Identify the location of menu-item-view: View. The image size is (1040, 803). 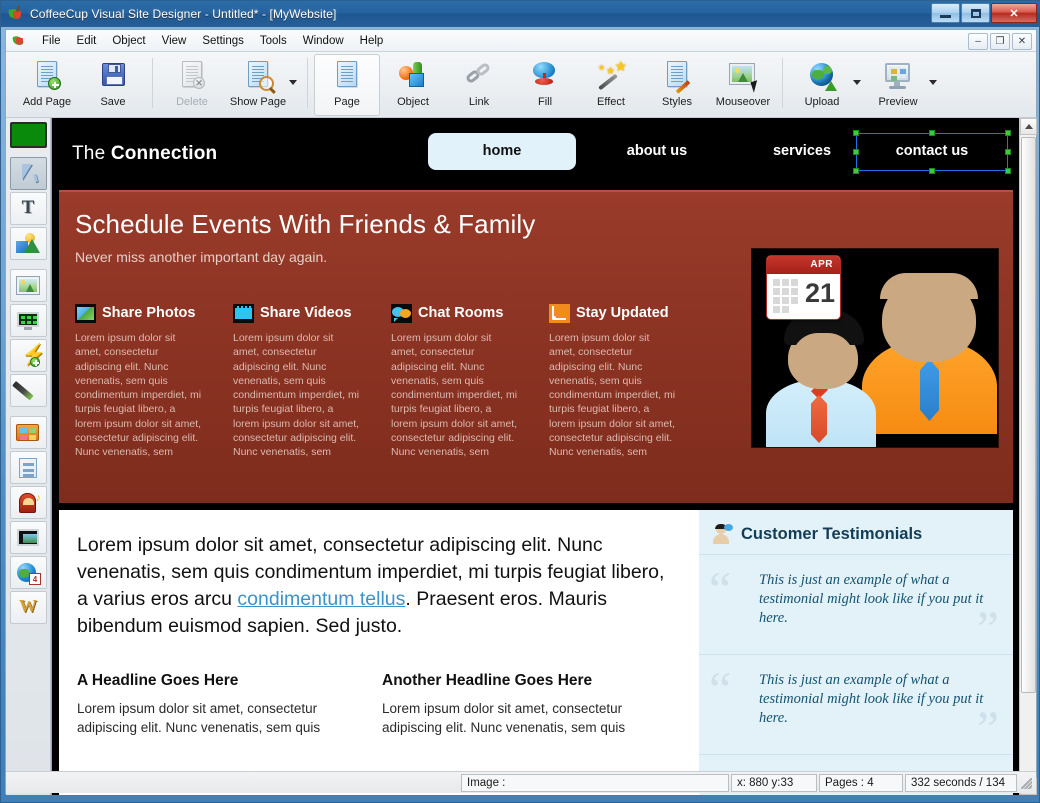
(174, 41).